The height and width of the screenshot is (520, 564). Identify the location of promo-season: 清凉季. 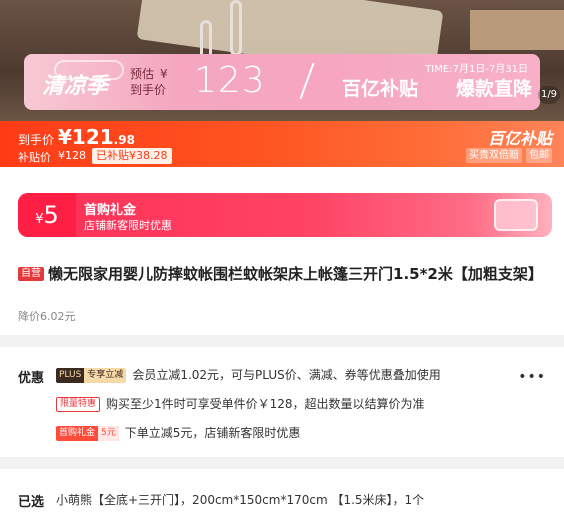
(75, 86).